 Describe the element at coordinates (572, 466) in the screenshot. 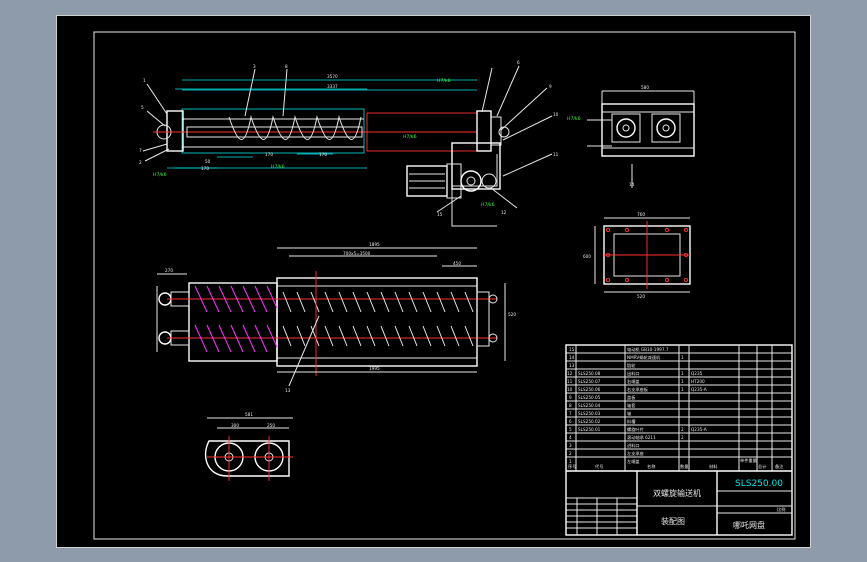

I see `header-no: 序号` at that location.